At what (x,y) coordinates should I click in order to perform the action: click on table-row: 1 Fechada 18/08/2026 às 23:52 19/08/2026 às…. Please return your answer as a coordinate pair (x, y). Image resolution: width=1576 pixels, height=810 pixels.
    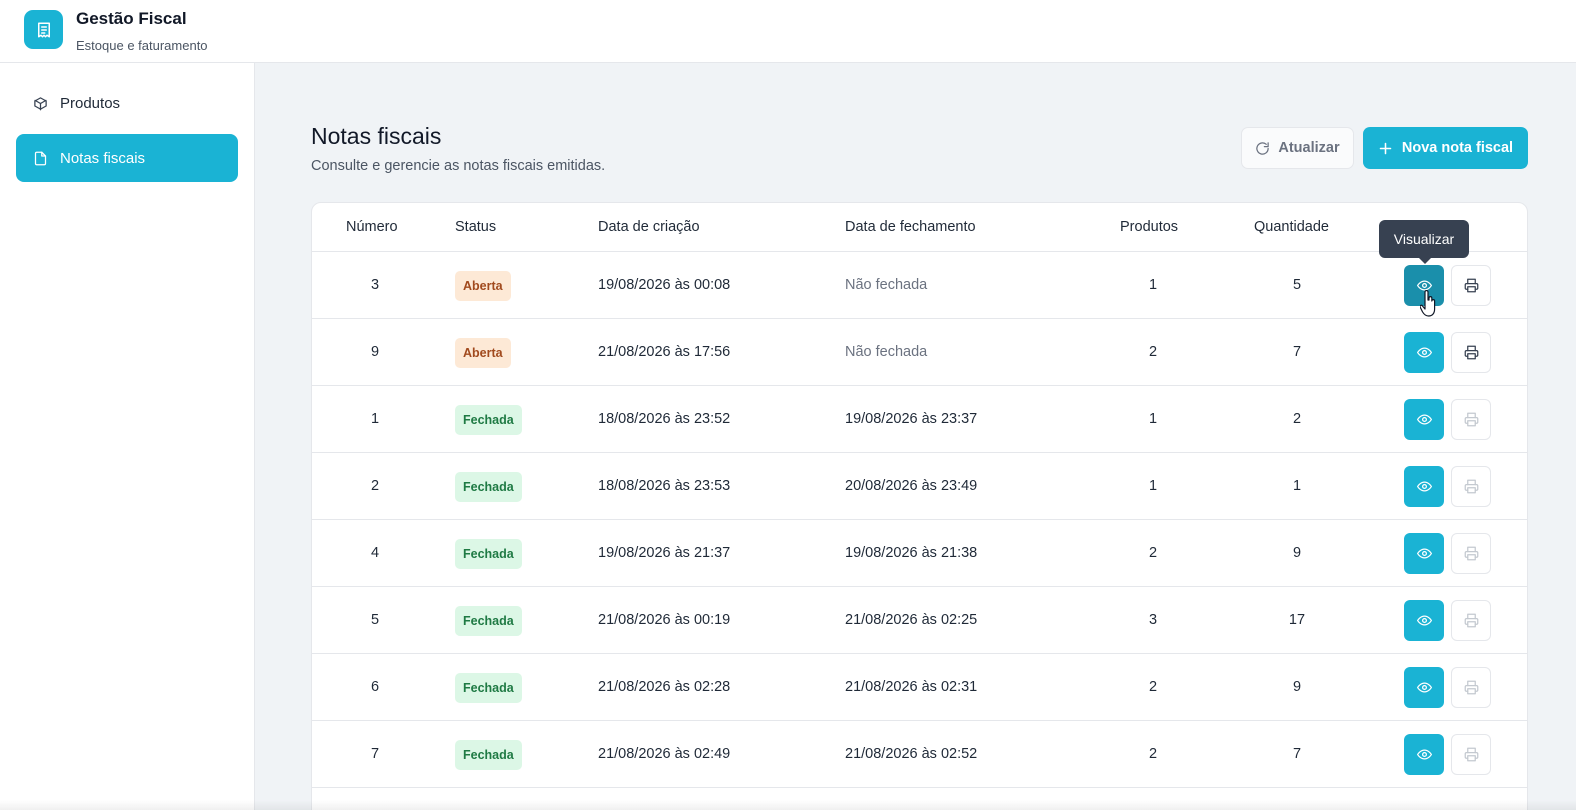
    Looking at the image, I should click on (919, 419).